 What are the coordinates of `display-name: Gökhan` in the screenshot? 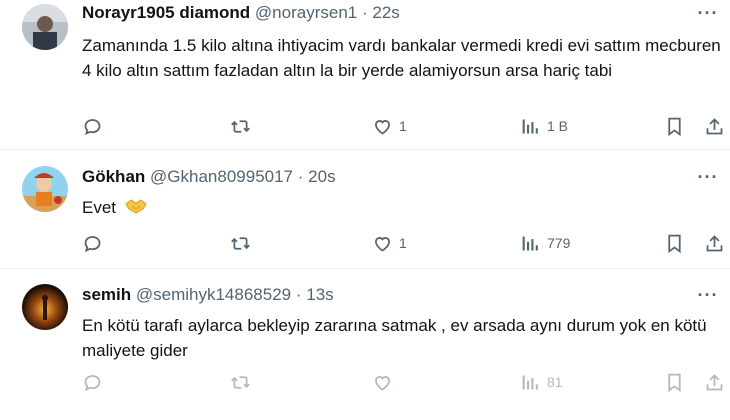 It's located at (113, 176).